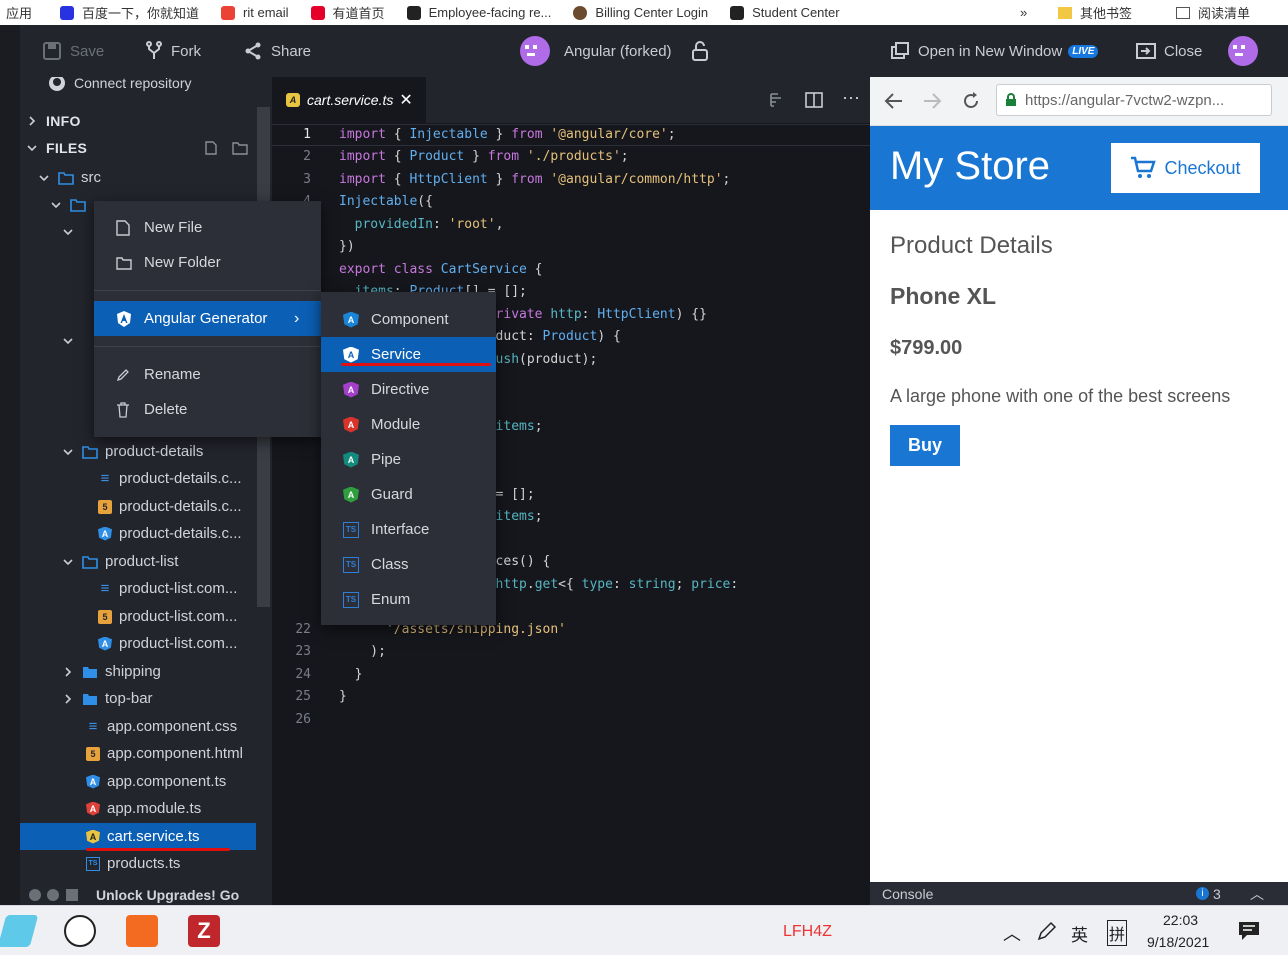 The width and height of the screenshot is (1288, 955). I want to click on annotation-underline, so click(158, 849).